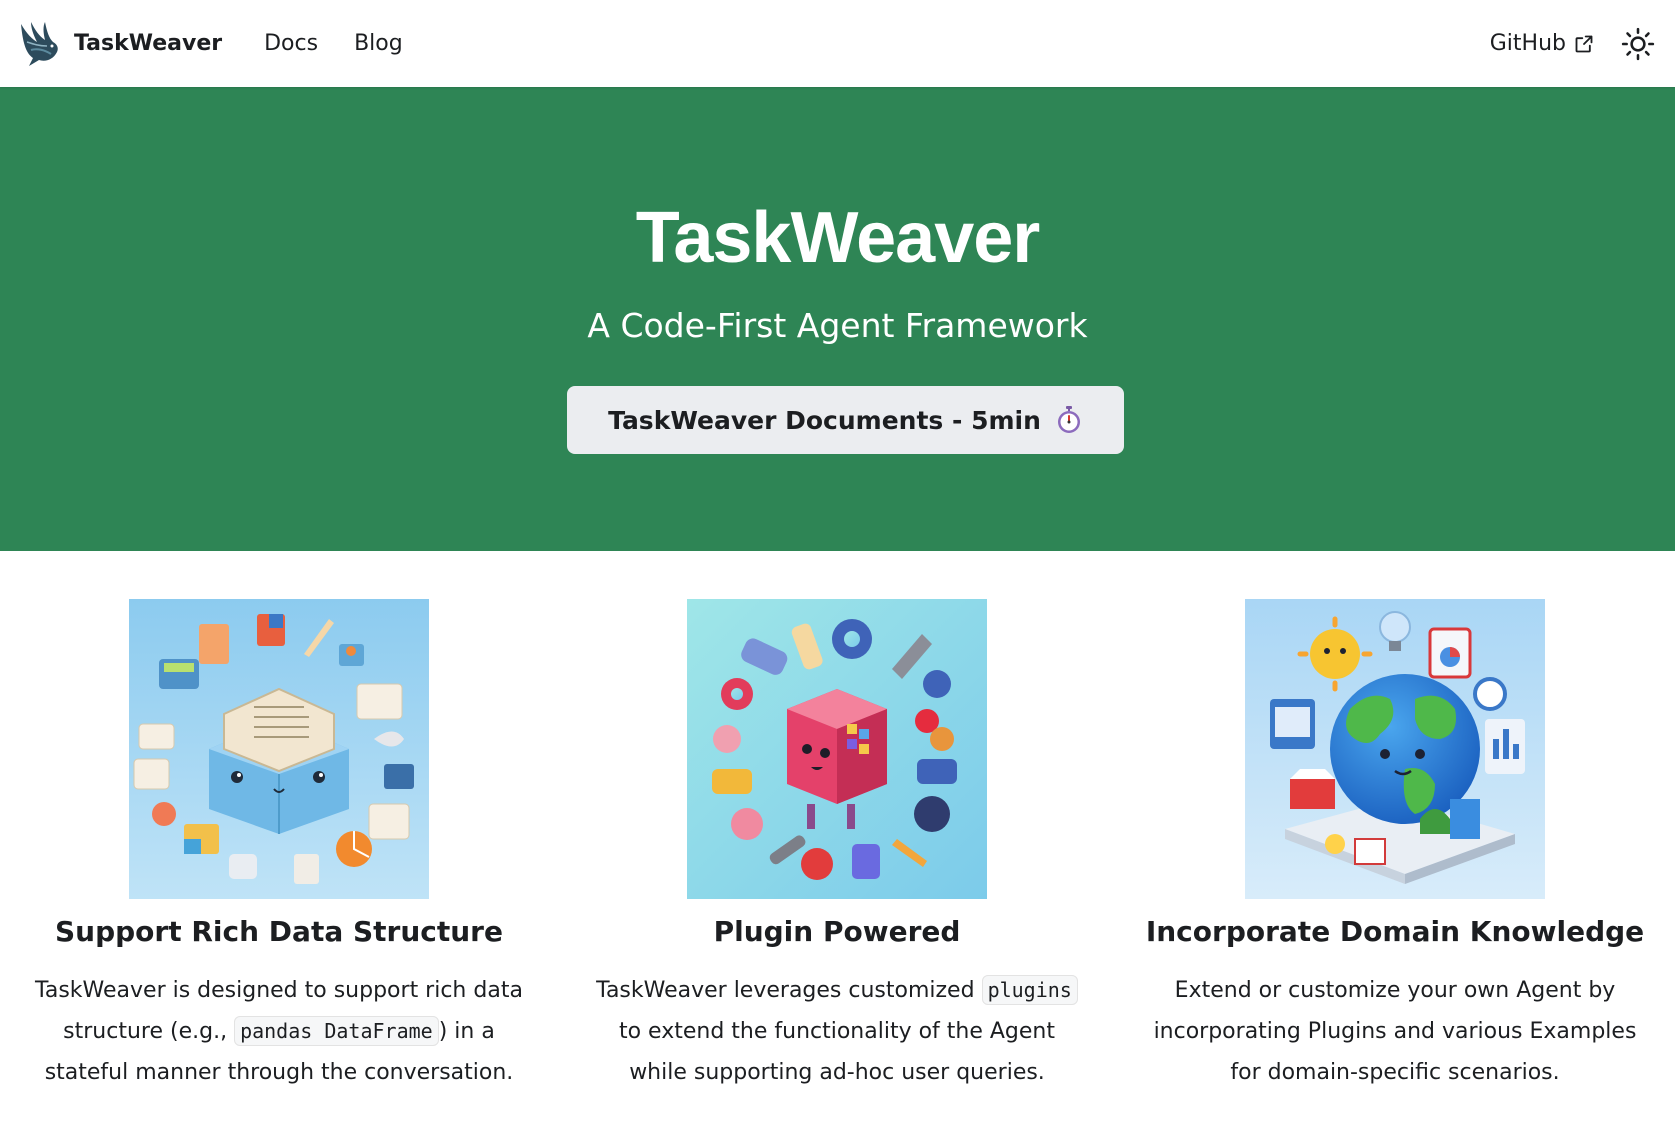  I want to click on sun-icon, so click(1638, 43).